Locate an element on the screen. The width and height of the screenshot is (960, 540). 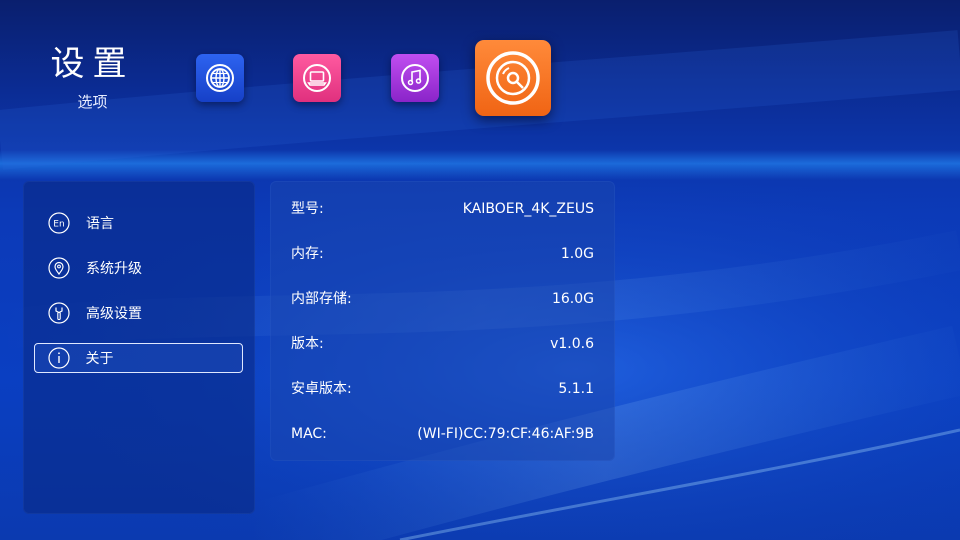
page-subtitle: 选项 is located at coordinates (92, 102).